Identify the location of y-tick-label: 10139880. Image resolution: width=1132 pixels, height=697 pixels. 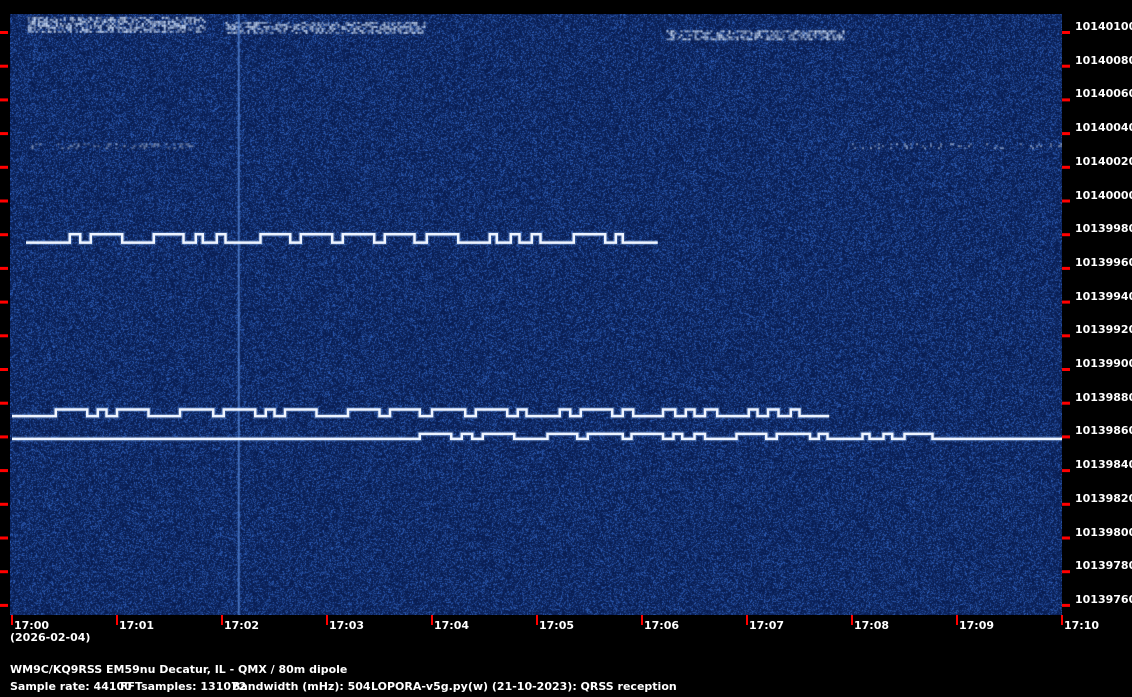
(1103, 397).